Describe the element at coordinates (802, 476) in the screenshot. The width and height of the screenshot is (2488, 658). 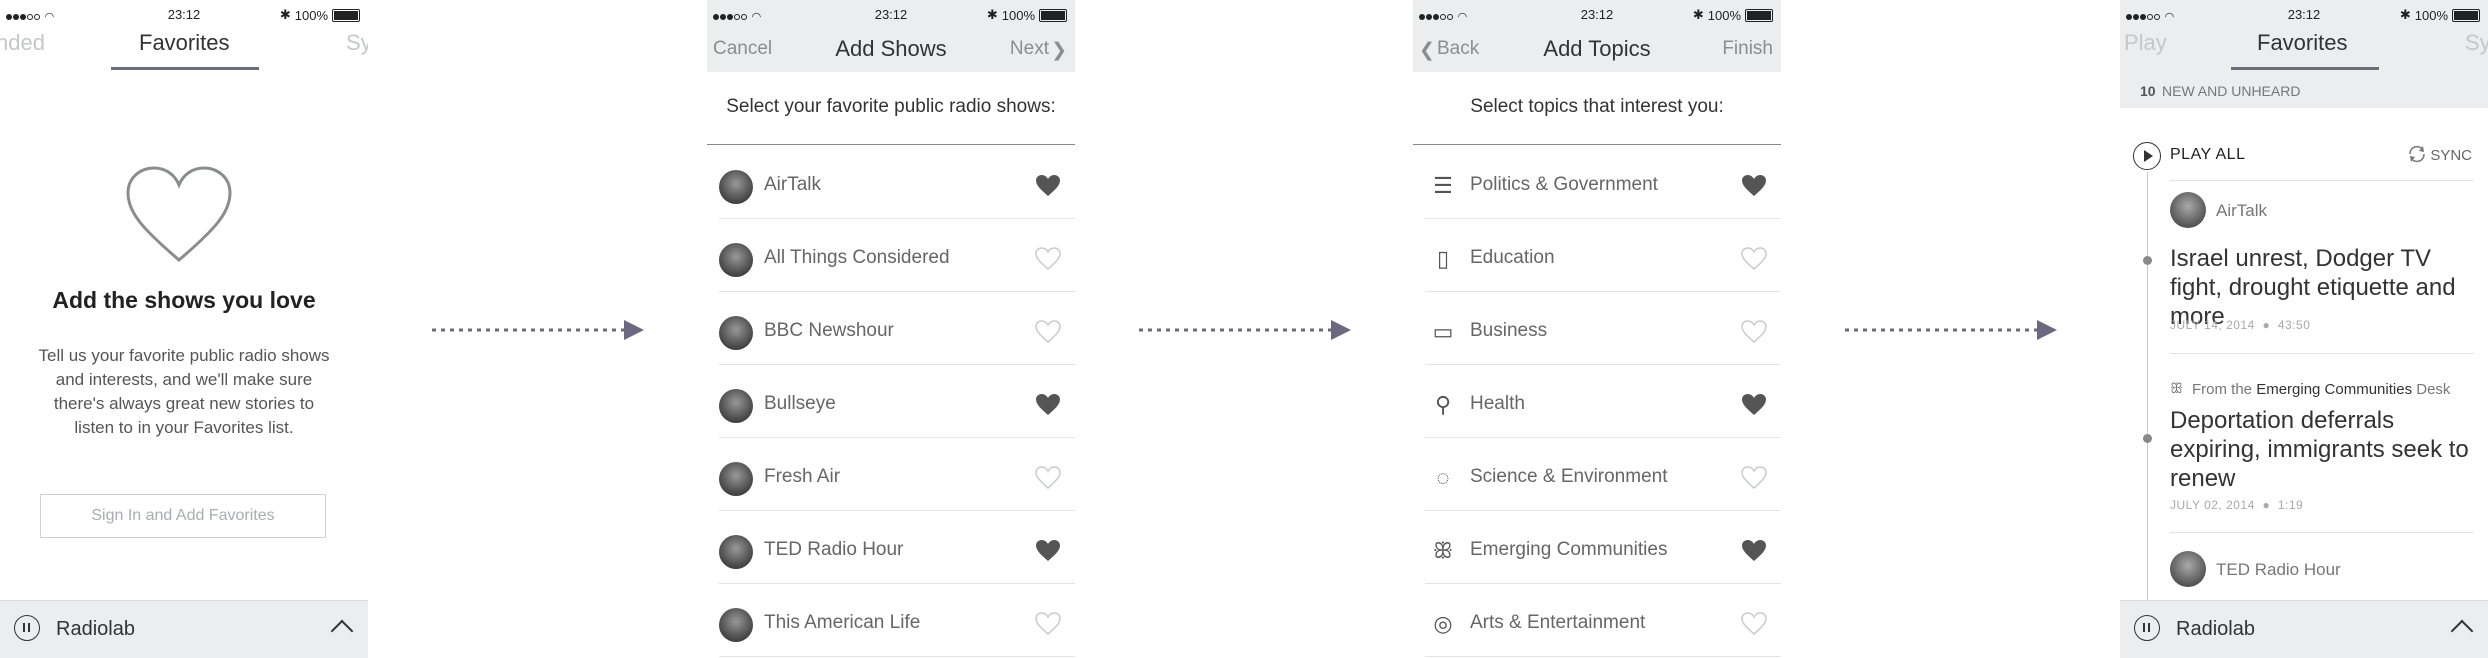
I see `row-label: Fresh Air` at that location.